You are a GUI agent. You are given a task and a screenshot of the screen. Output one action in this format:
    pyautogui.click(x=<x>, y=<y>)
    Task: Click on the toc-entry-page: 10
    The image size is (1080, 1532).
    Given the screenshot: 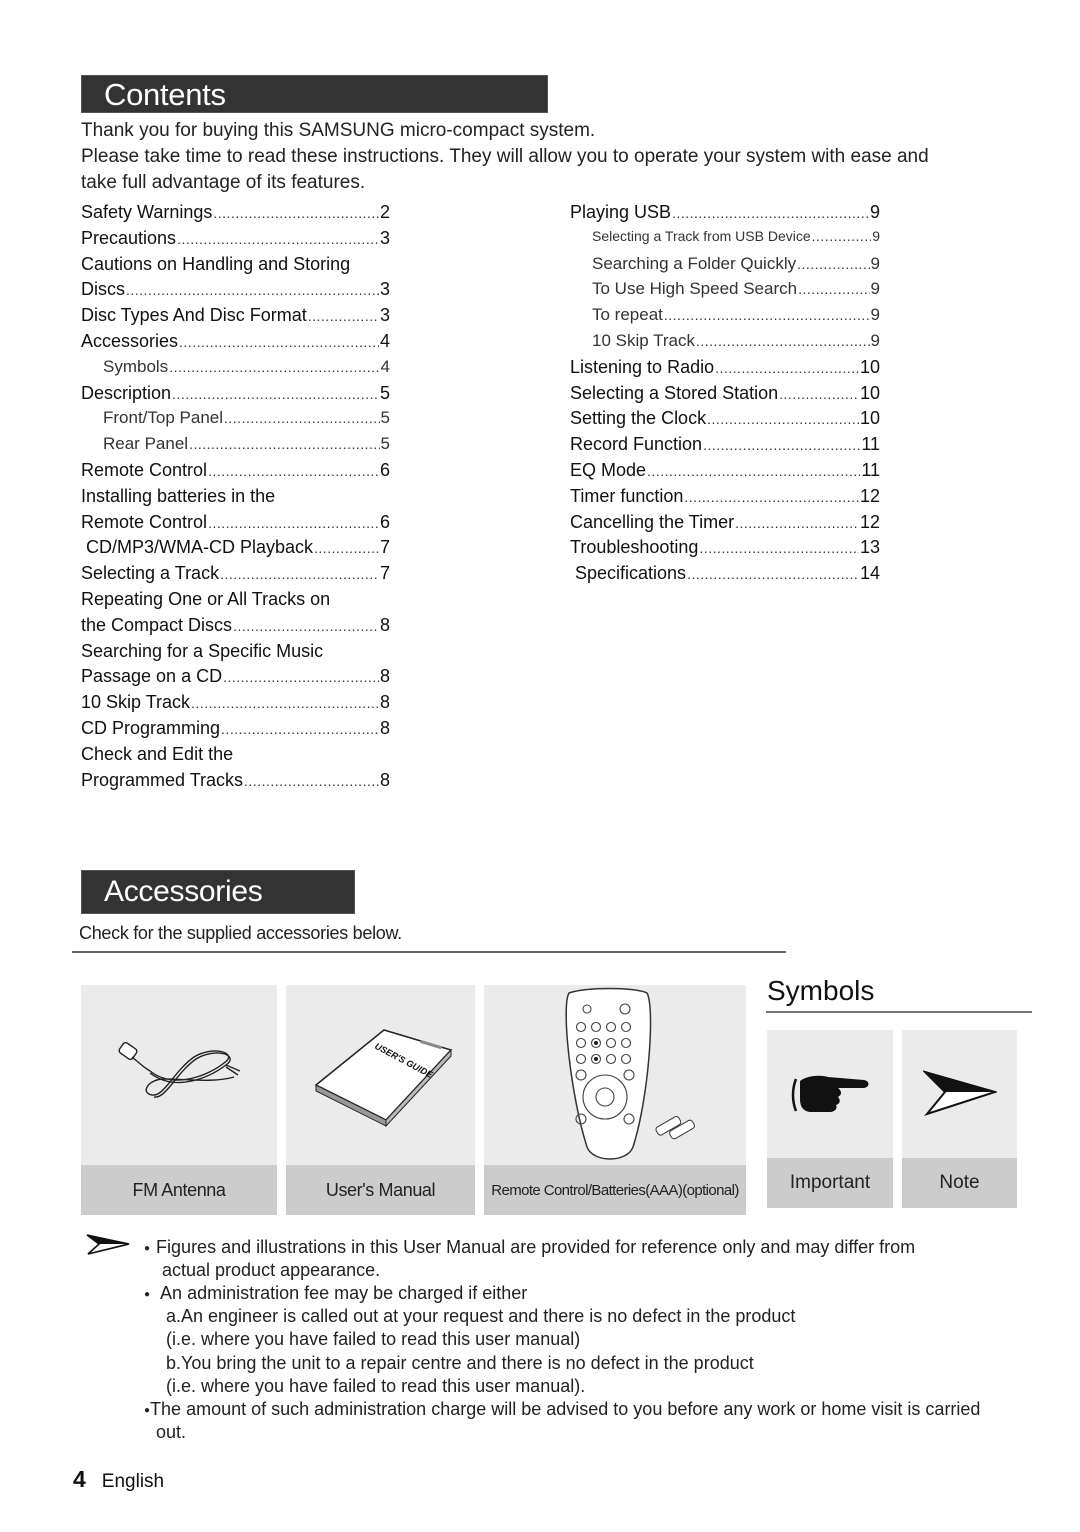 What is the action you would take?
    pyautogui.click(x=869, y=366)
    